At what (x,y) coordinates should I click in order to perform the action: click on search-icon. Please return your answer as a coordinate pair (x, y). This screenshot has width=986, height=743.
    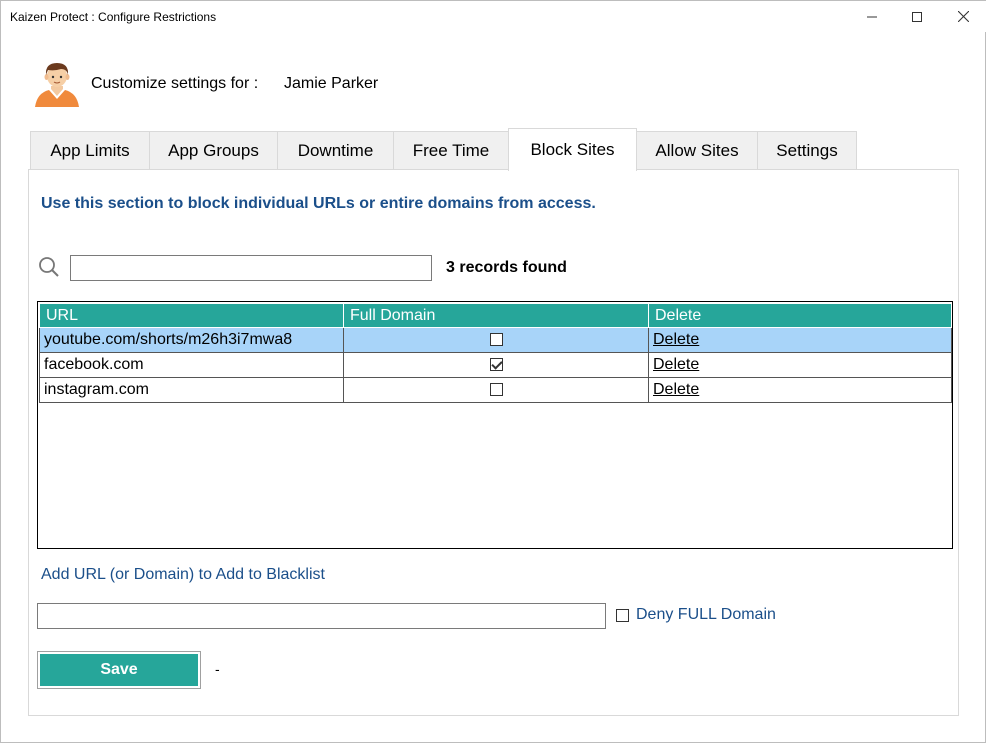
    Looking at the image, I should click on (49, 267).